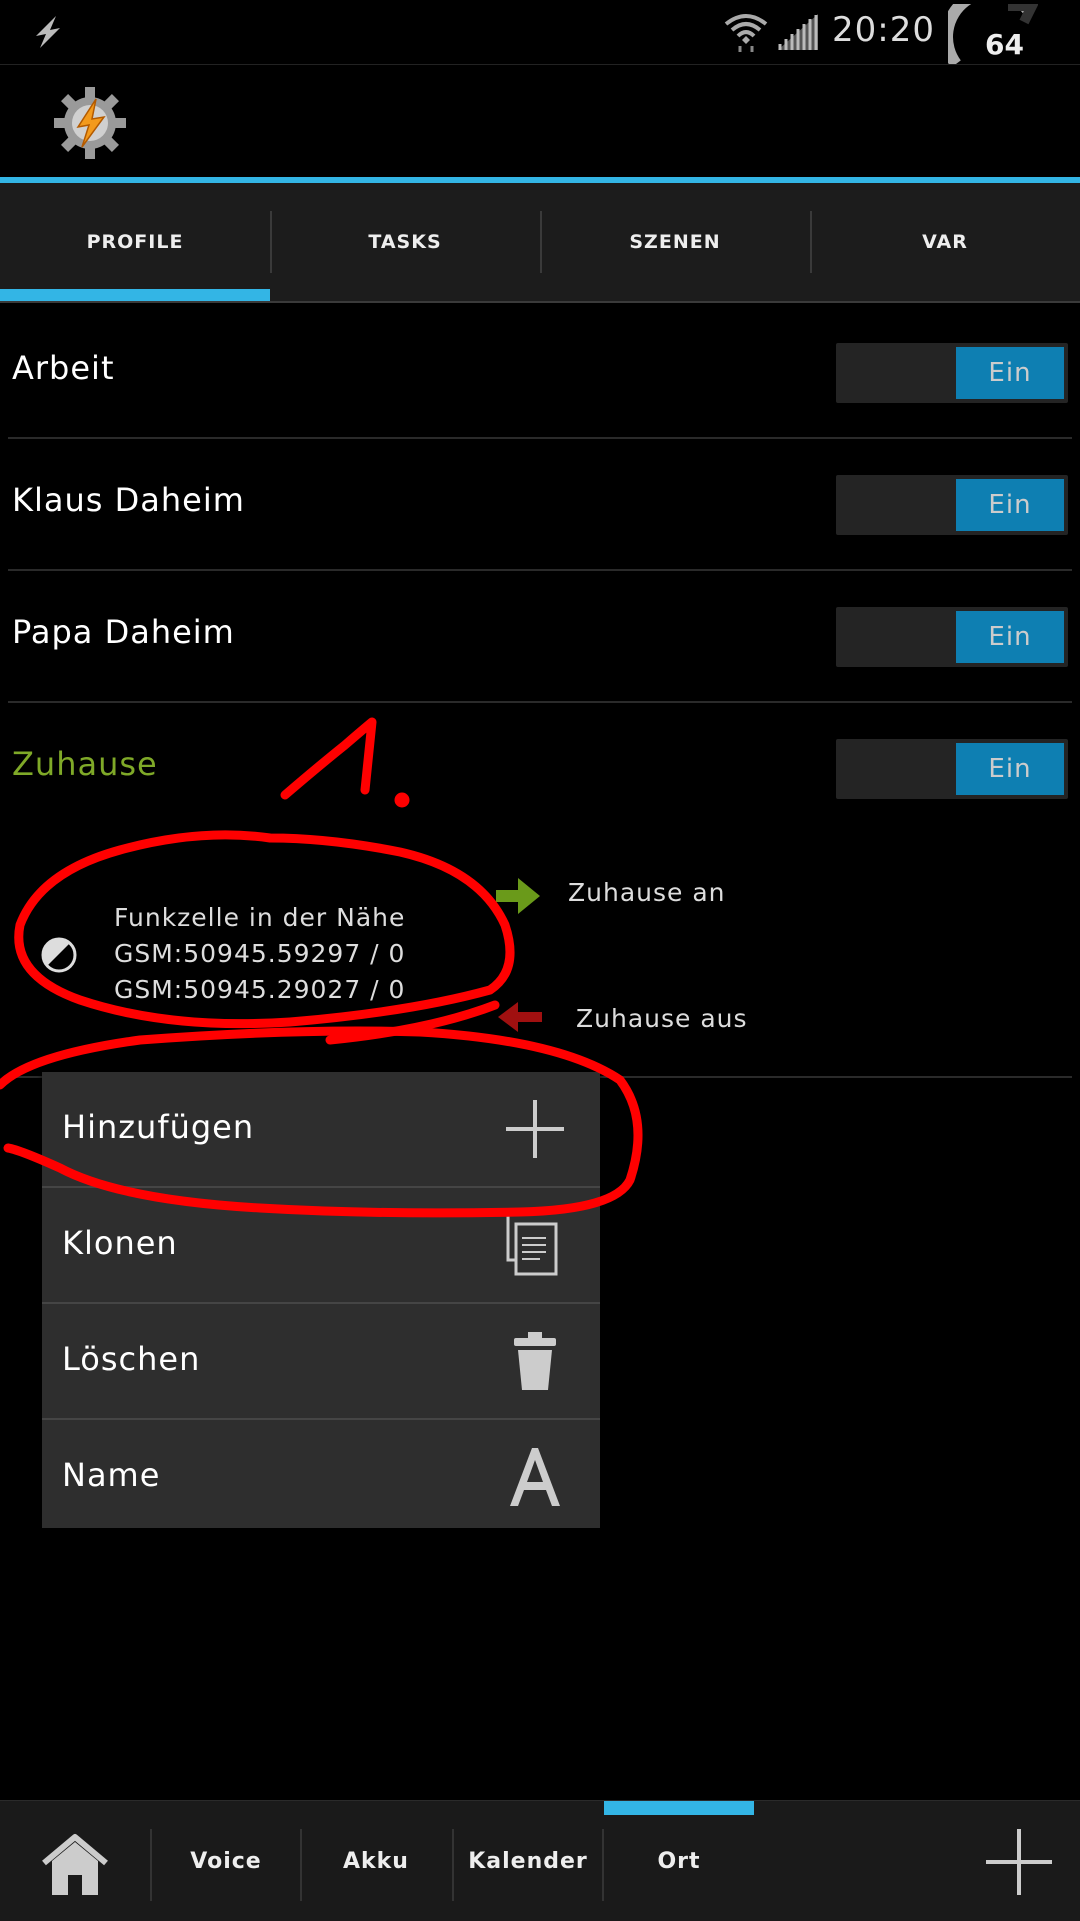 This screenshot has width=1080, height=1921. I want to click on profile-name: Klaus Daheim, so click(128, 500).